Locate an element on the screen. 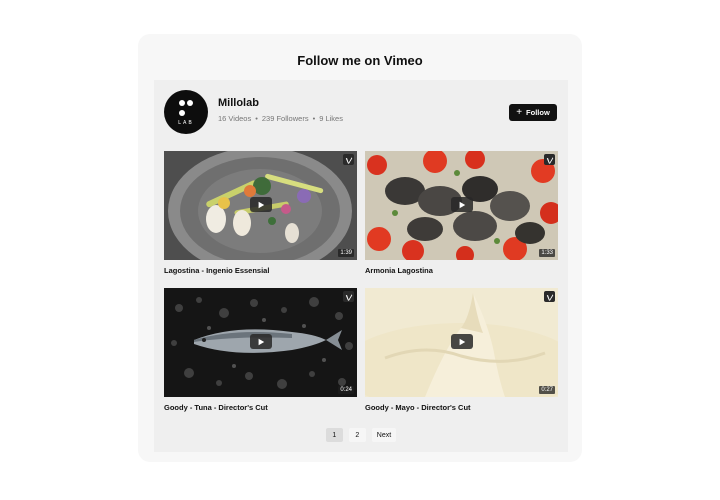 The width and height of the screenshot is (720, 500). video-thumbnail: 1:33 is located at coordinates (461, 205).